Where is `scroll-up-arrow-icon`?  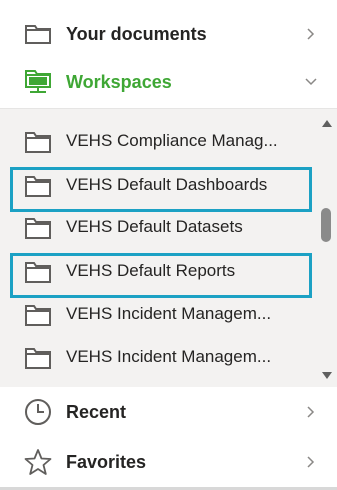 scroll-up-arrow-icon is located at coordinates (327, 123).